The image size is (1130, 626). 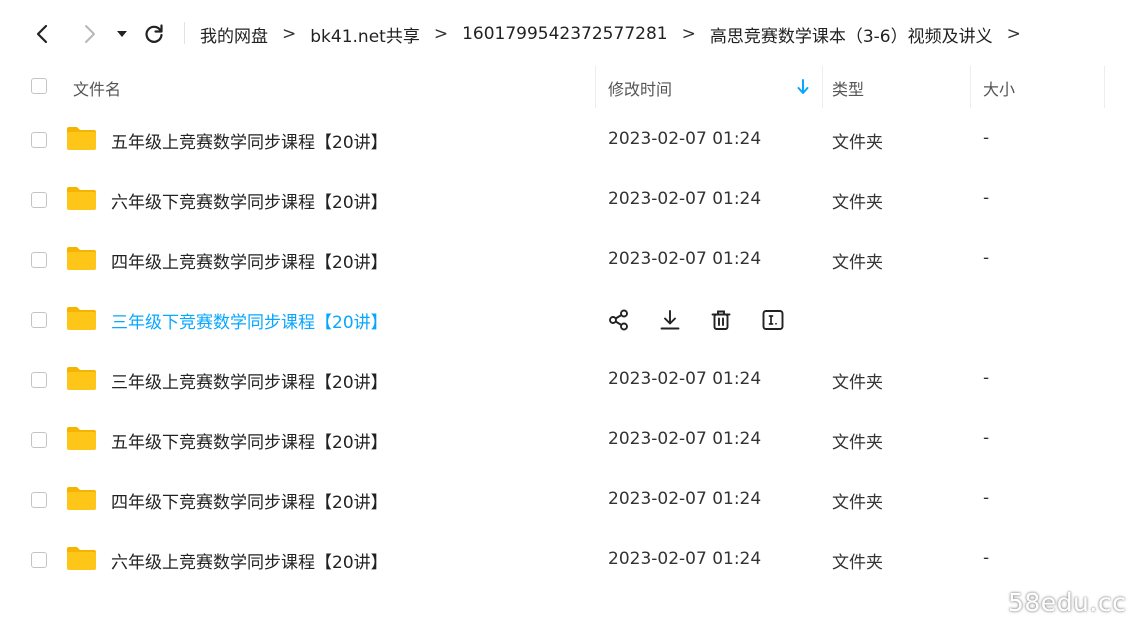 I want to click on back-button, so click(x=42, y=34).